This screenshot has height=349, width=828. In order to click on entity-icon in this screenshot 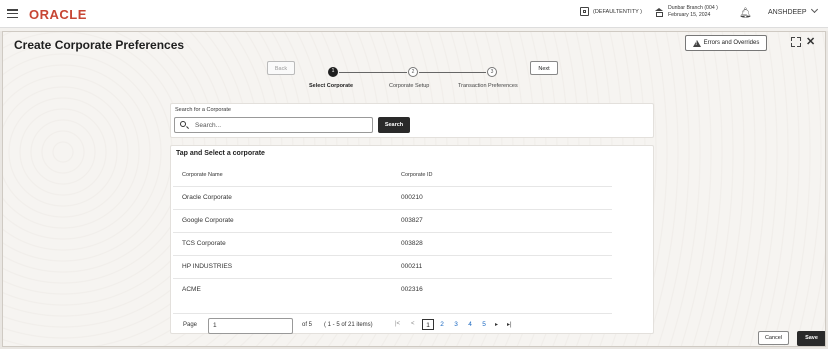, I will do `click(584, 11)`.